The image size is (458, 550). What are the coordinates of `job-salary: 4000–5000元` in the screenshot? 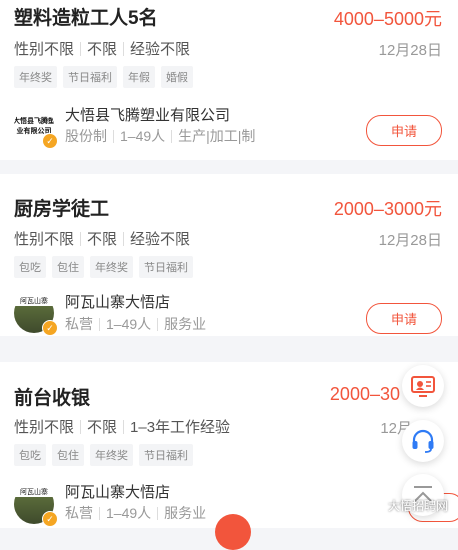 It's located at (387, 19).